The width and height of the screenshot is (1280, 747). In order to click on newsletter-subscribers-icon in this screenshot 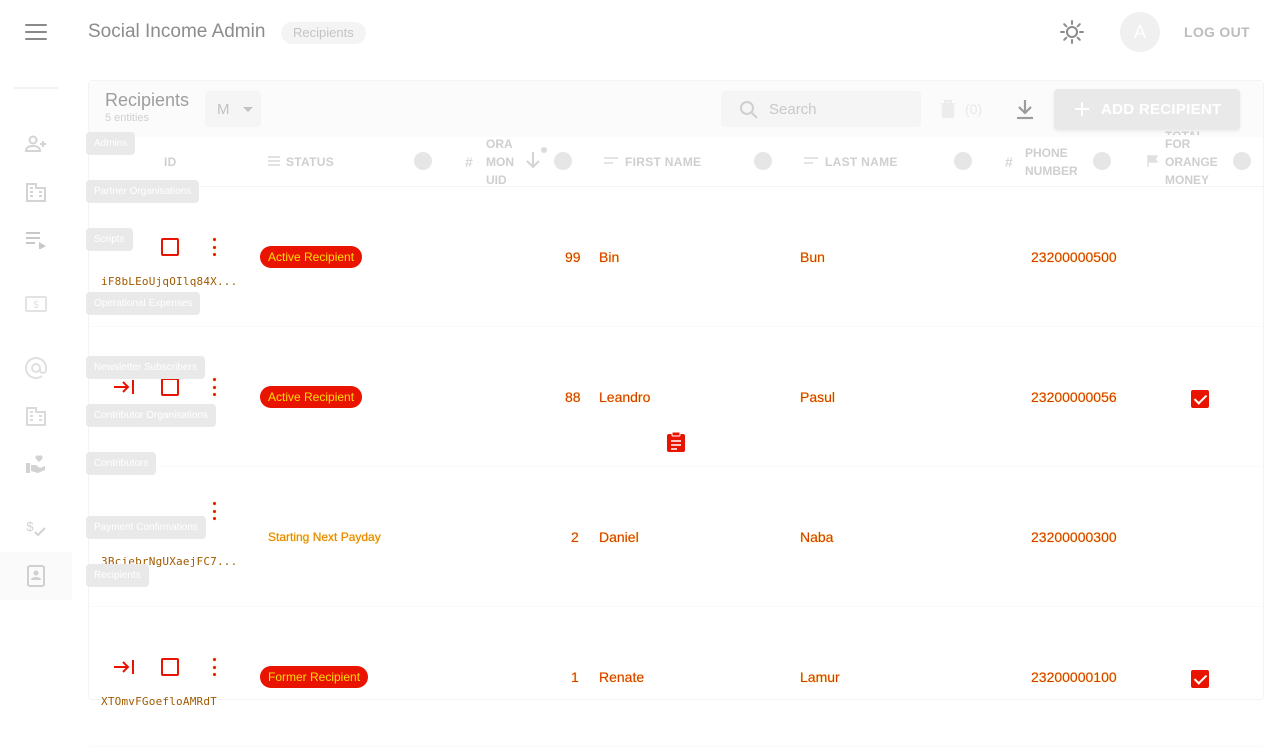, I will do `click(36, 368)`.